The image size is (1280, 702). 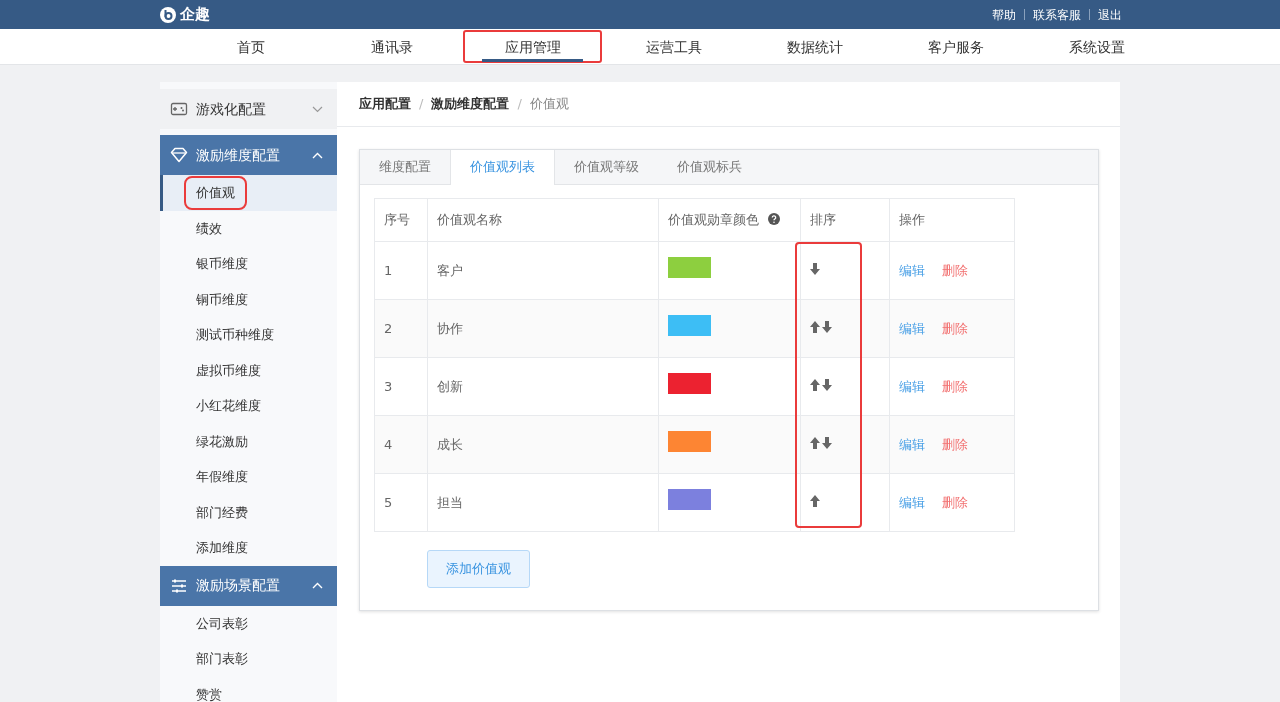 What do you see at coordinates (606, 167) in the screenshot?
I see `tab: 价值观等级` at bounding box center [606, 167].